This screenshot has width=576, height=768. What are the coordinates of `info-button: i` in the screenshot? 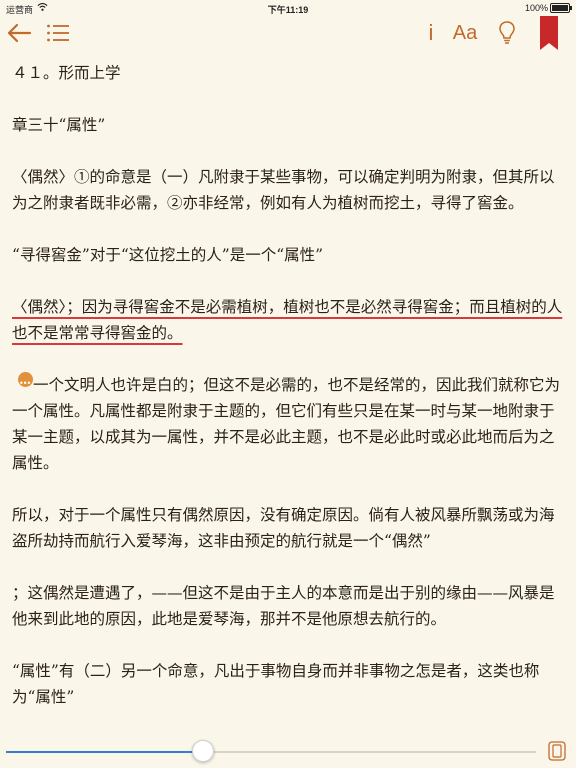 It's located at (431, 33).